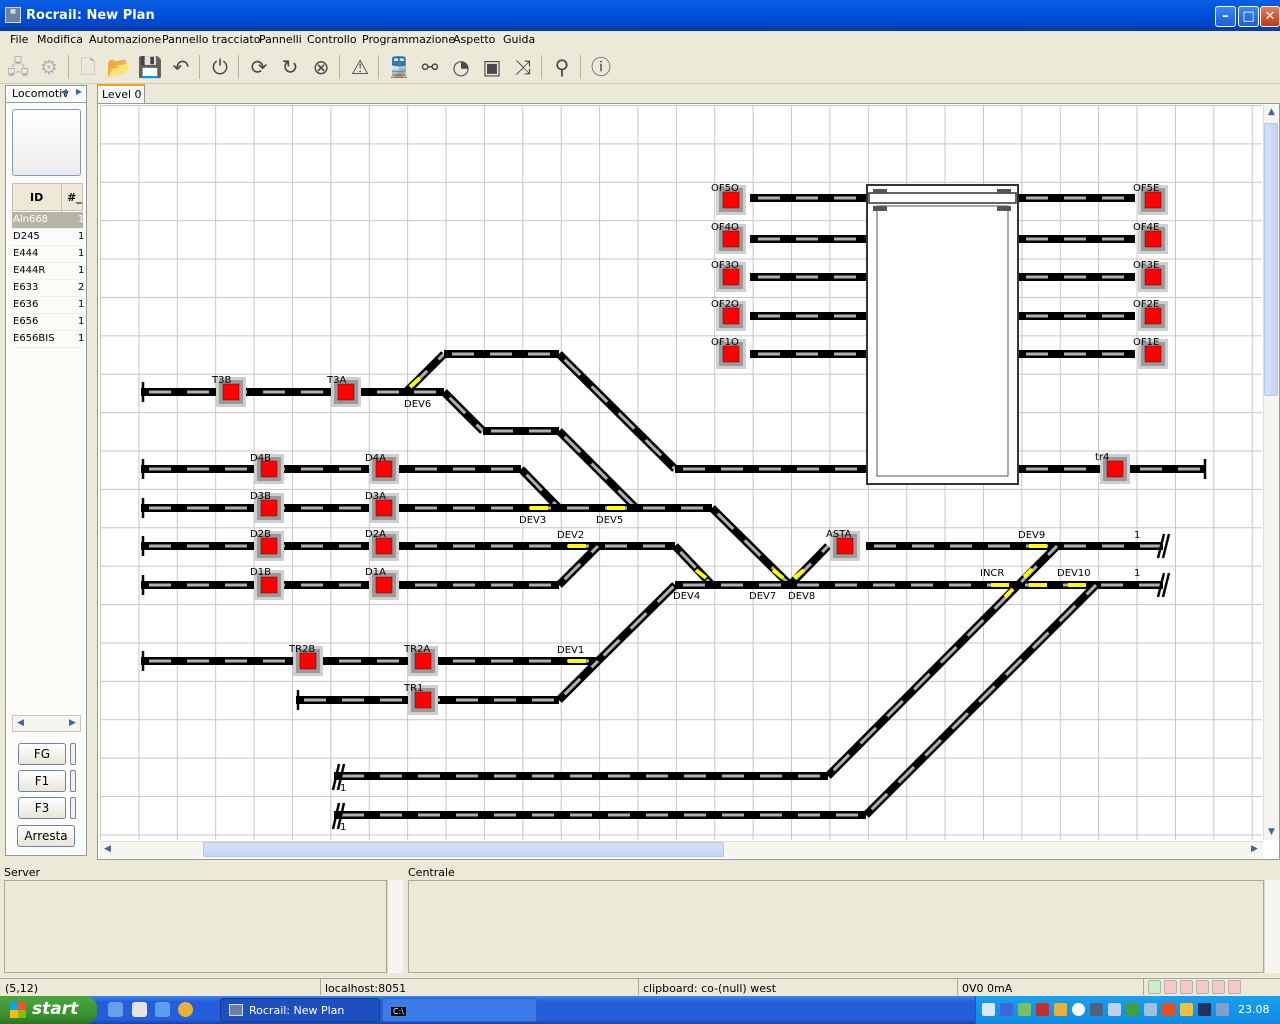 This screenshot has width=1280, height=1024. I want to click on loco-number: 1, so click(81, 338).